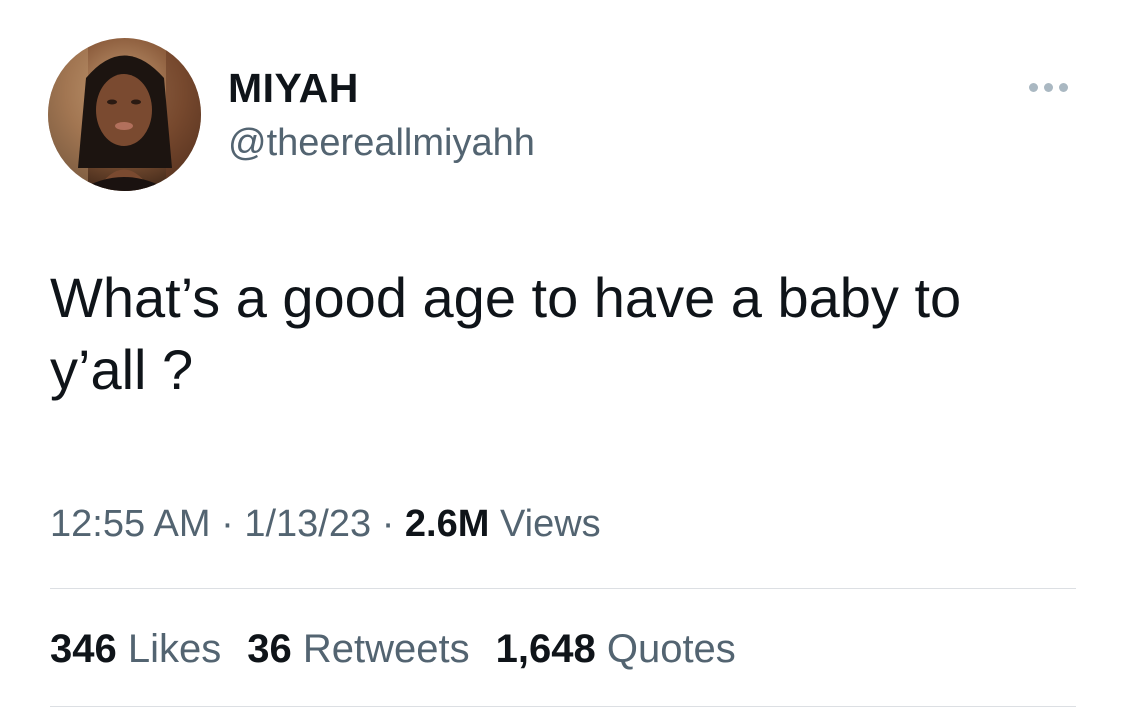 This screenshot has height=709, width=1125. Describe the element at coordinates (83, 649) in the screenshot. I see `likes-count: 346` at that location.